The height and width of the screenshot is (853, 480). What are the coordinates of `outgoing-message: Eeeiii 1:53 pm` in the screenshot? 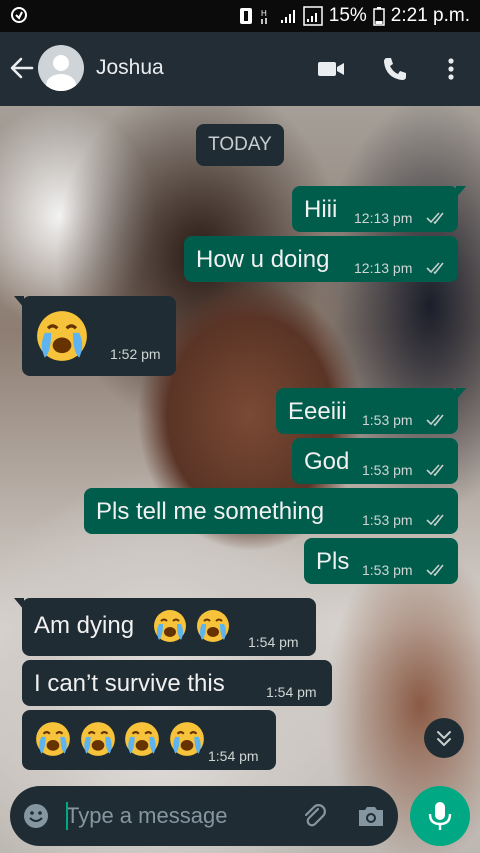 It's located at (371, 411).